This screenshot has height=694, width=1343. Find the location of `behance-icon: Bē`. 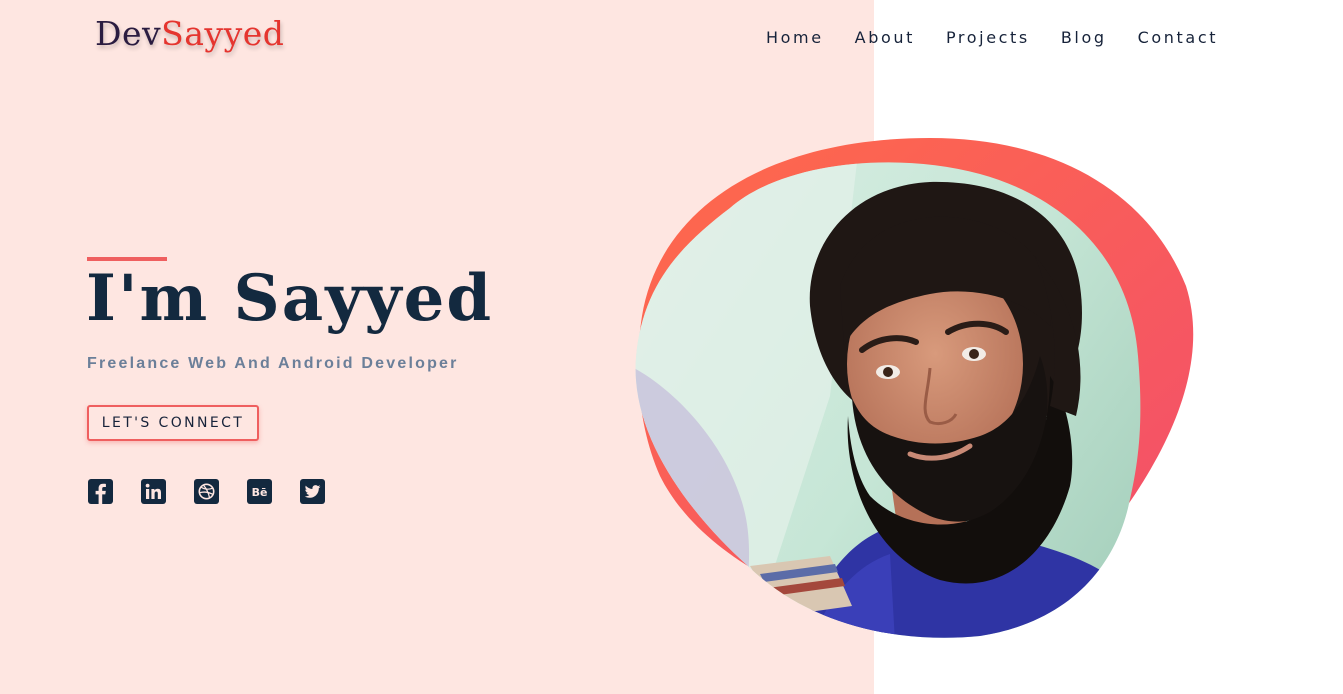

behance-icon: Bē is located at coordinates (259, 491).